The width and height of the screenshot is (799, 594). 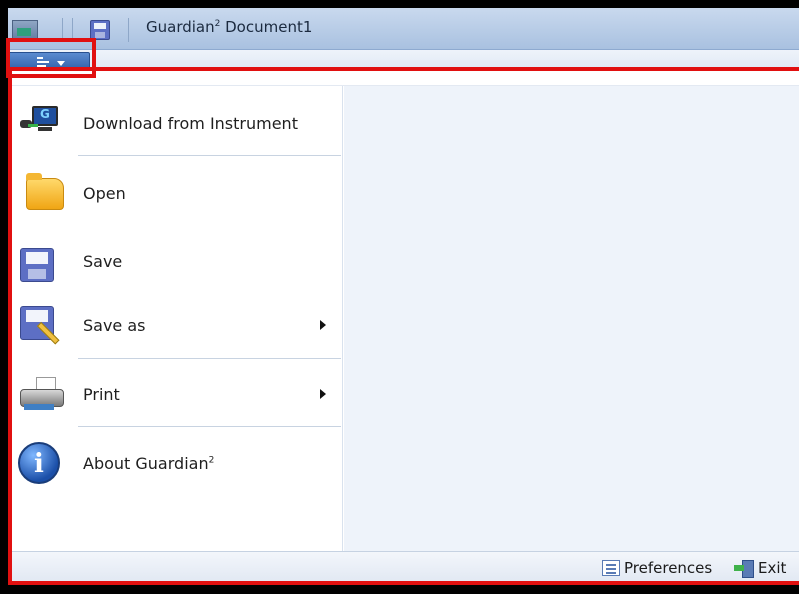 I want to click on title-bar: Guardian2 Document1, so click(x=403, y=29).